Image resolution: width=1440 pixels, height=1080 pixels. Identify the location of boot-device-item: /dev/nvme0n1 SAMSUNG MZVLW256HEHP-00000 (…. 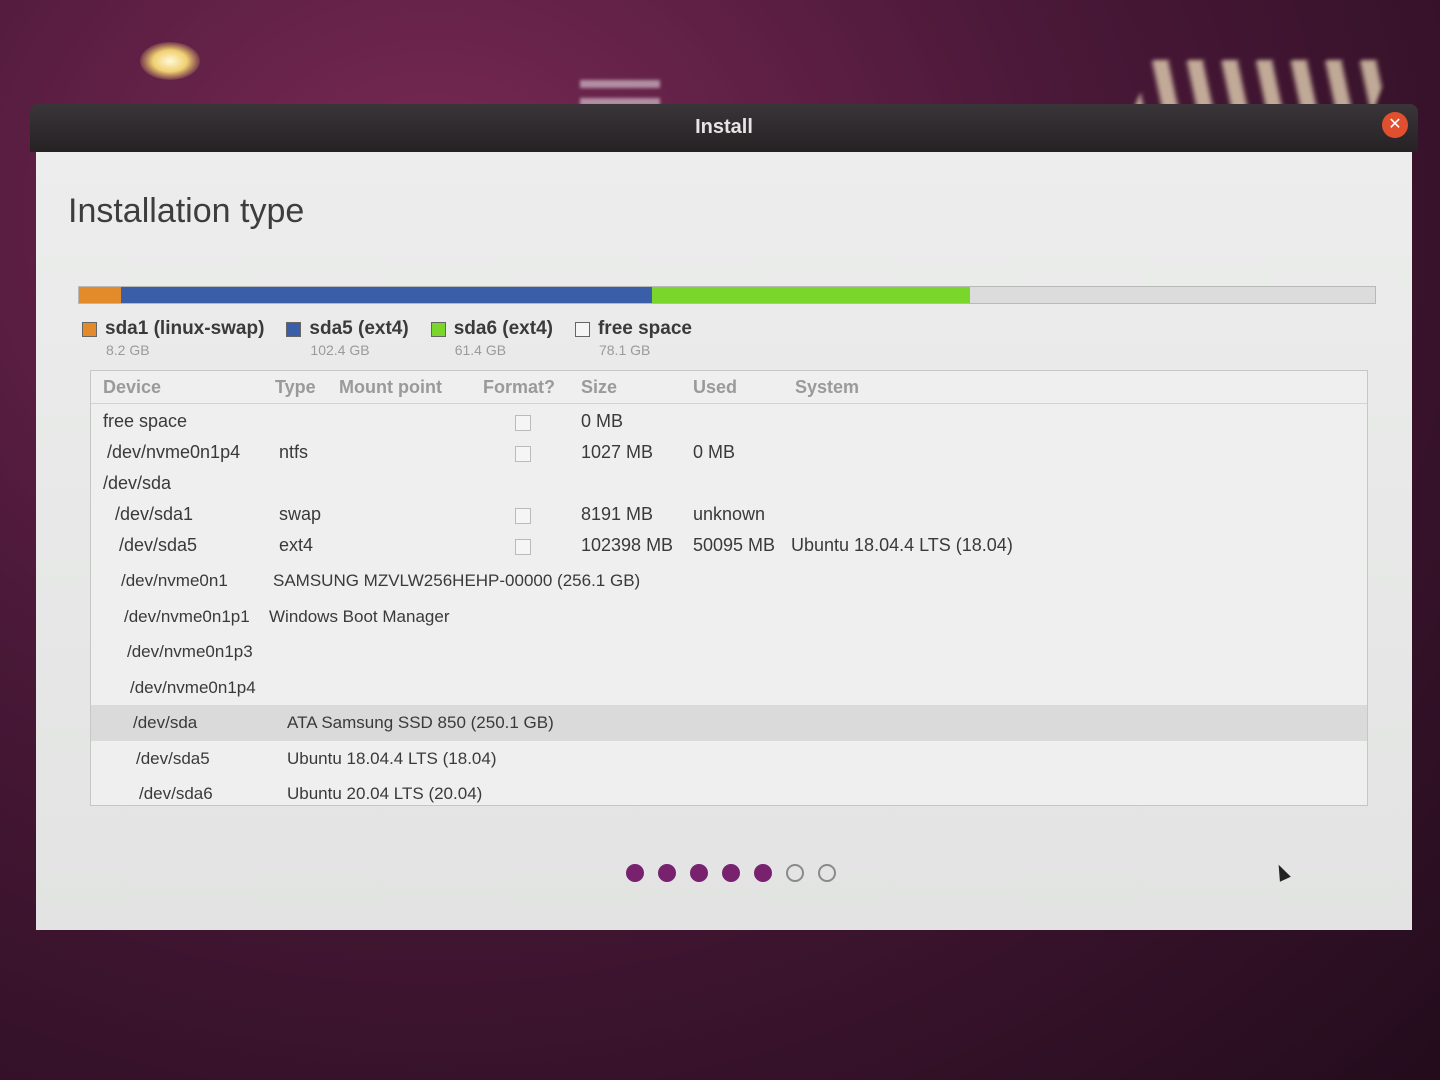
(729, 581).